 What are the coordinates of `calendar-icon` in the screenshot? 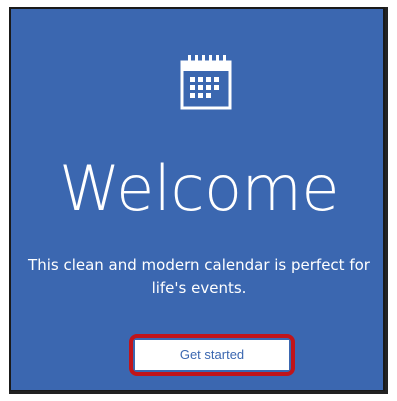 It's located at (206, 82).